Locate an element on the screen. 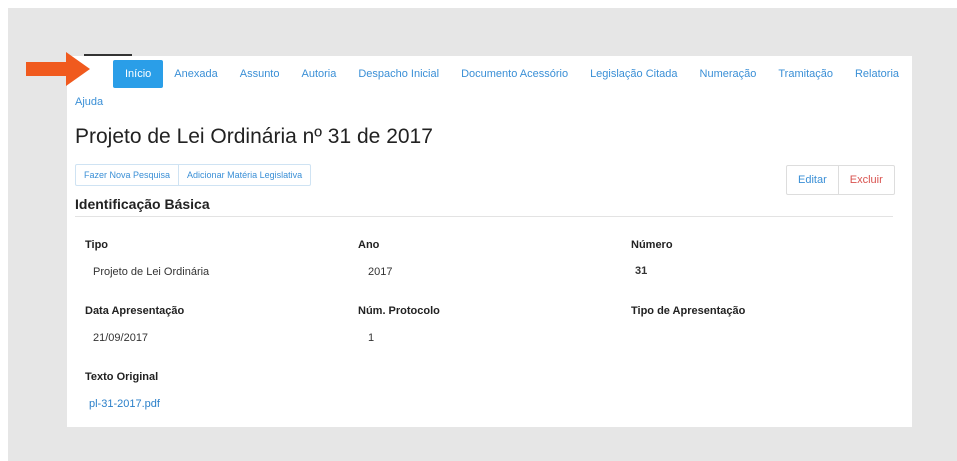 This screenshot has width=957, height=461. record-actions: Editar Excluir is located at coordinates (840, 180).